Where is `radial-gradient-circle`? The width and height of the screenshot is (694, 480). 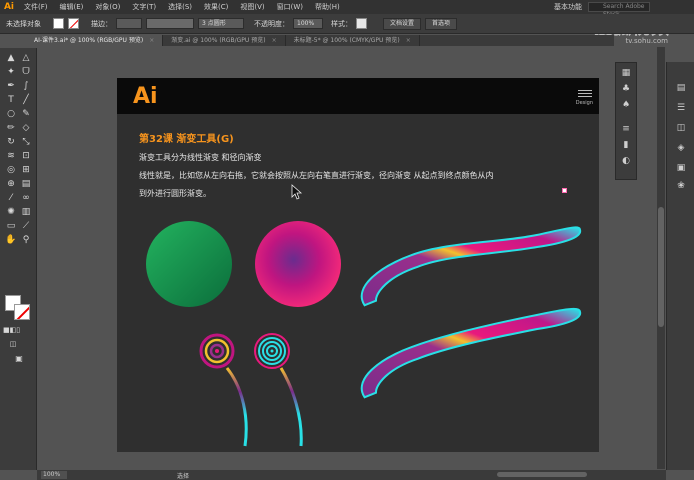
radial-gradient-circle is located at coordinates (298, 264).